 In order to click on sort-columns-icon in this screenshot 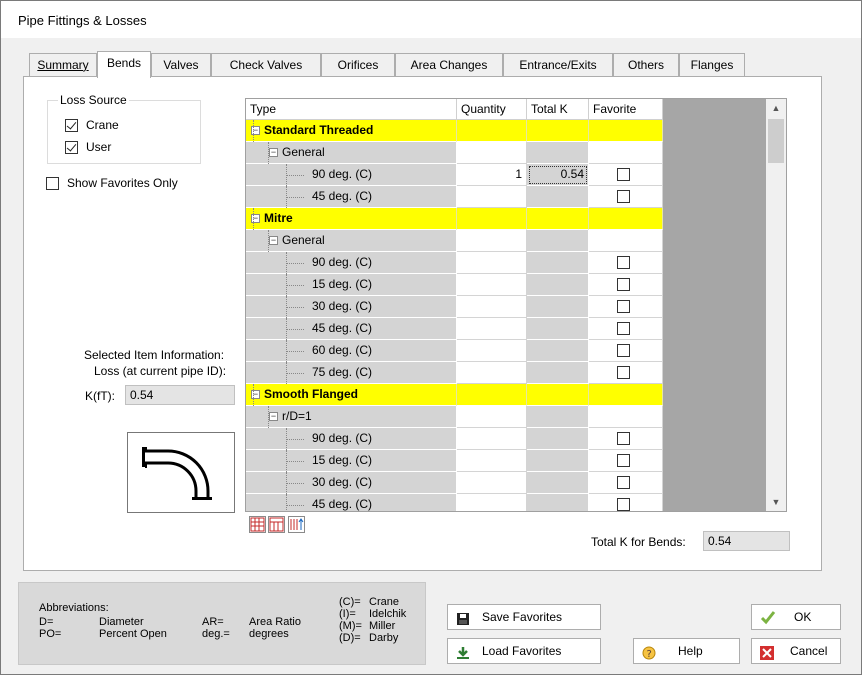, I will do `click(296, 524)`.